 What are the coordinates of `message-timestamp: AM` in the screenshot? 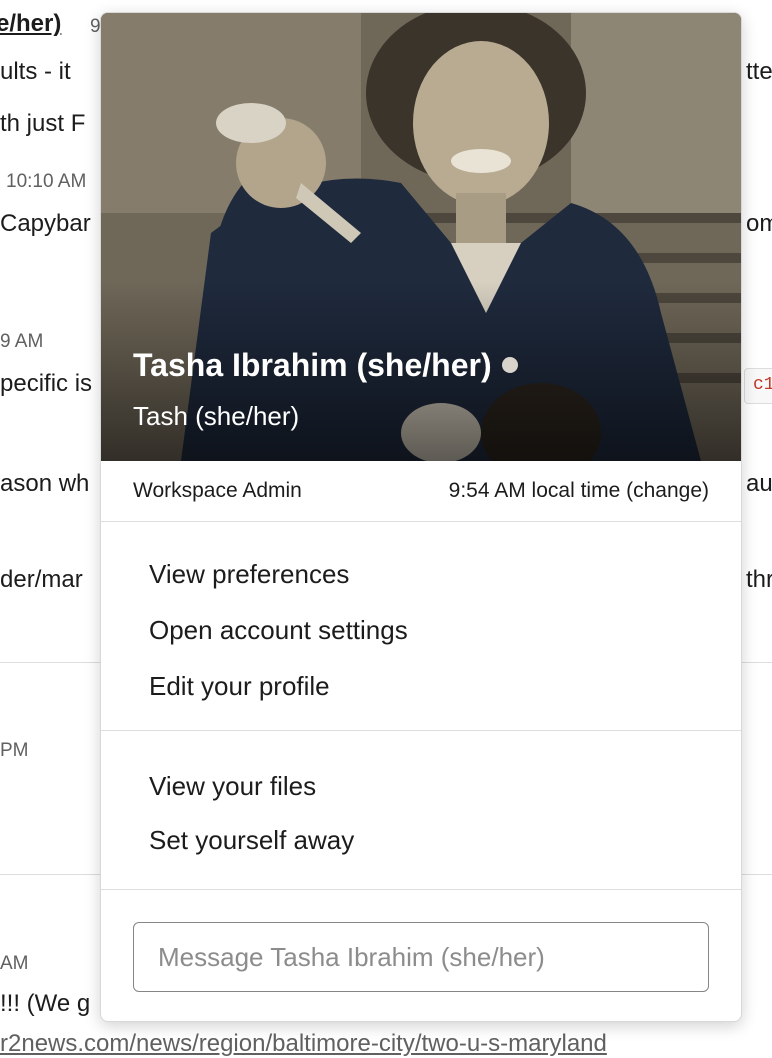 It's located at (14, 964).